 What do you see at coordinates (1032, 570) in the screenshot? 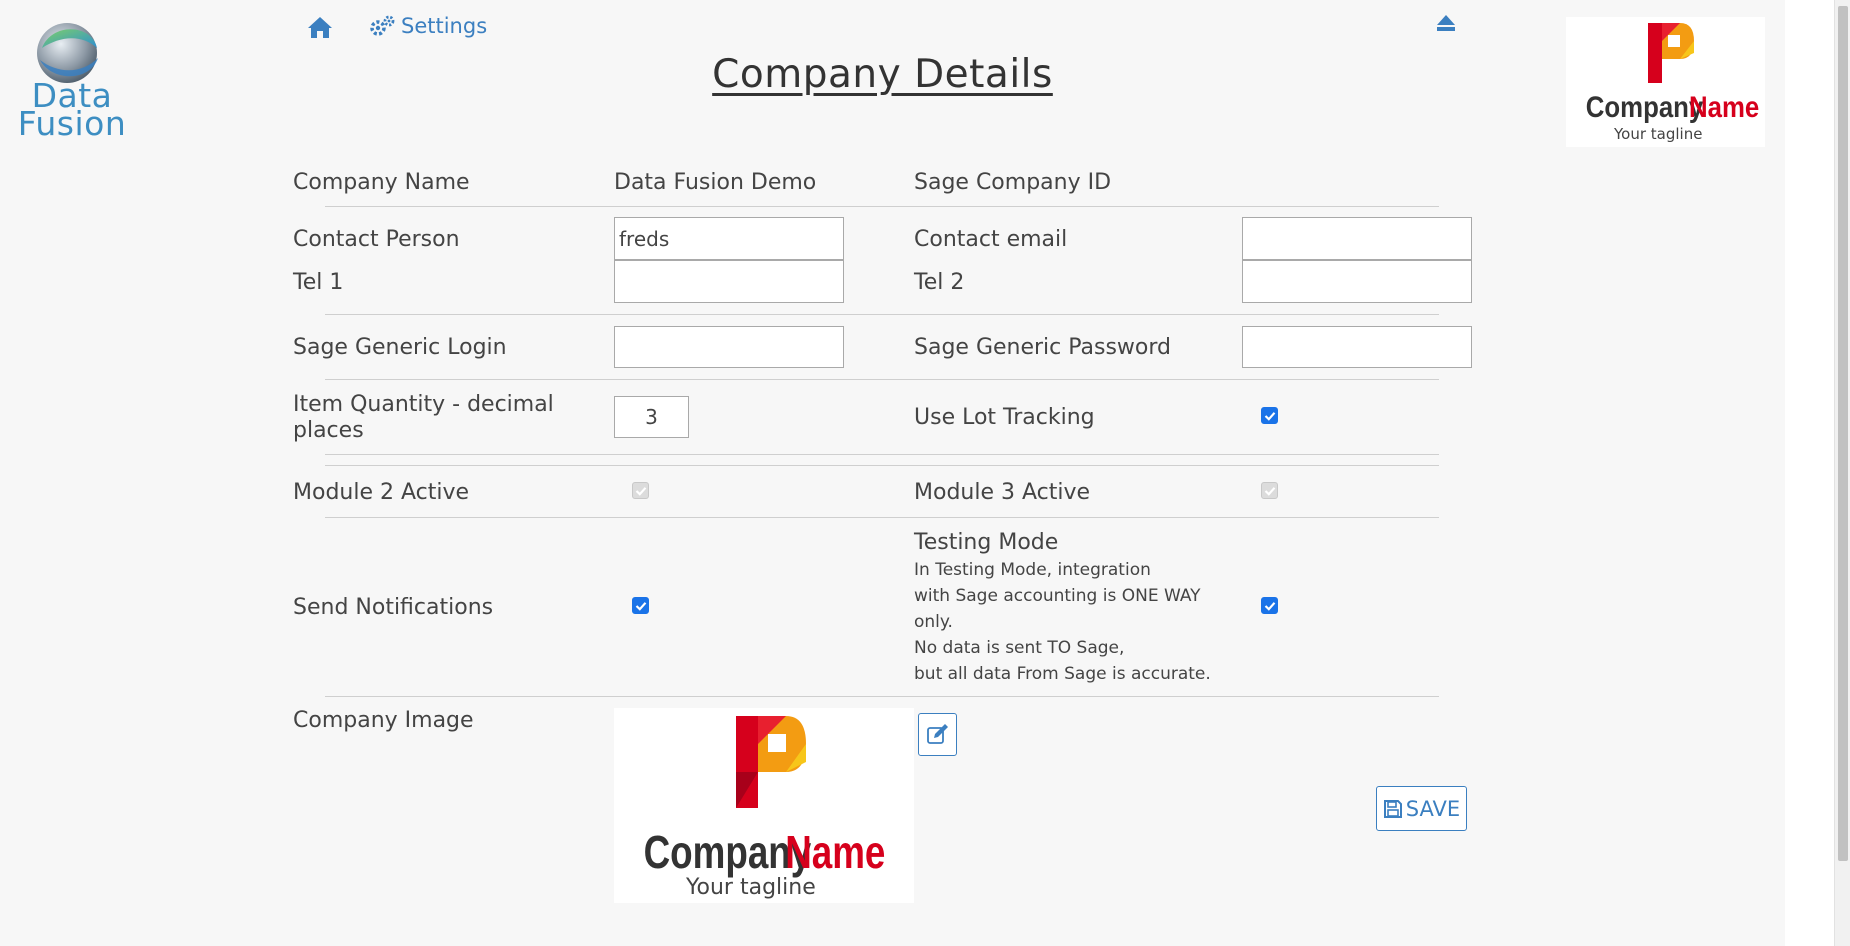
I see `testing-mode-desc-line: In Testing Mode, integration` at bounding box center [1032, 570].